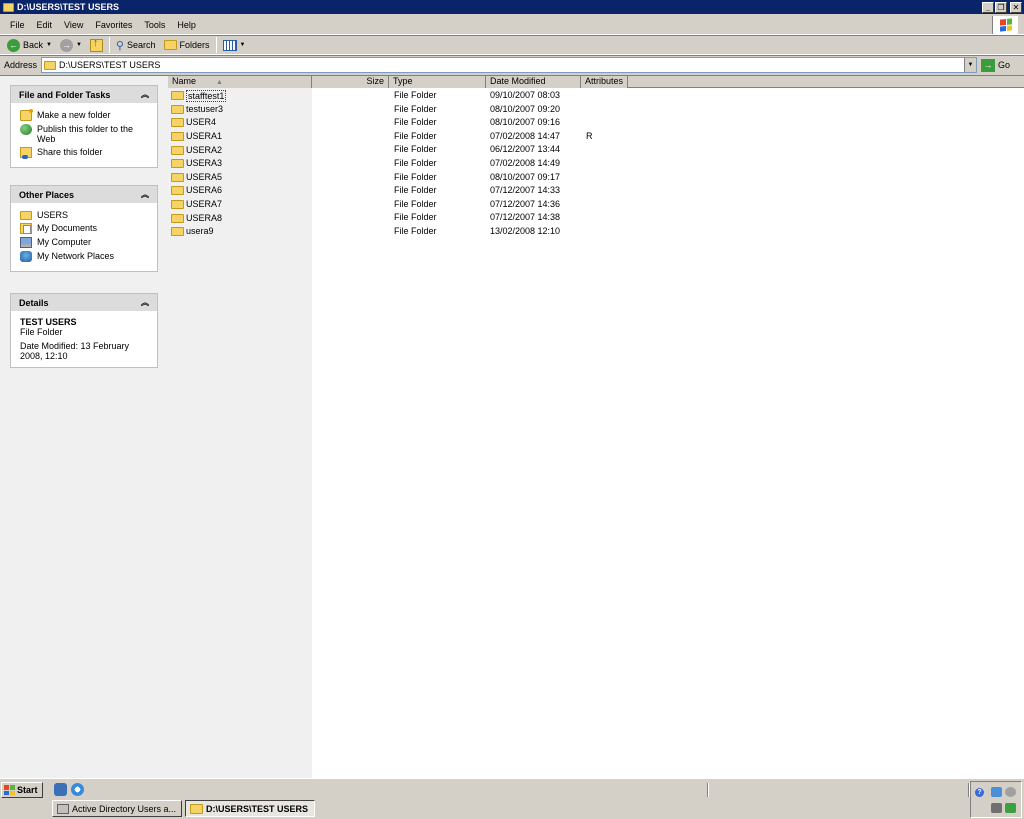  Describe the element at coordinates (437, 82) in the screenshot. I see `column-header-type: Type` at that location.